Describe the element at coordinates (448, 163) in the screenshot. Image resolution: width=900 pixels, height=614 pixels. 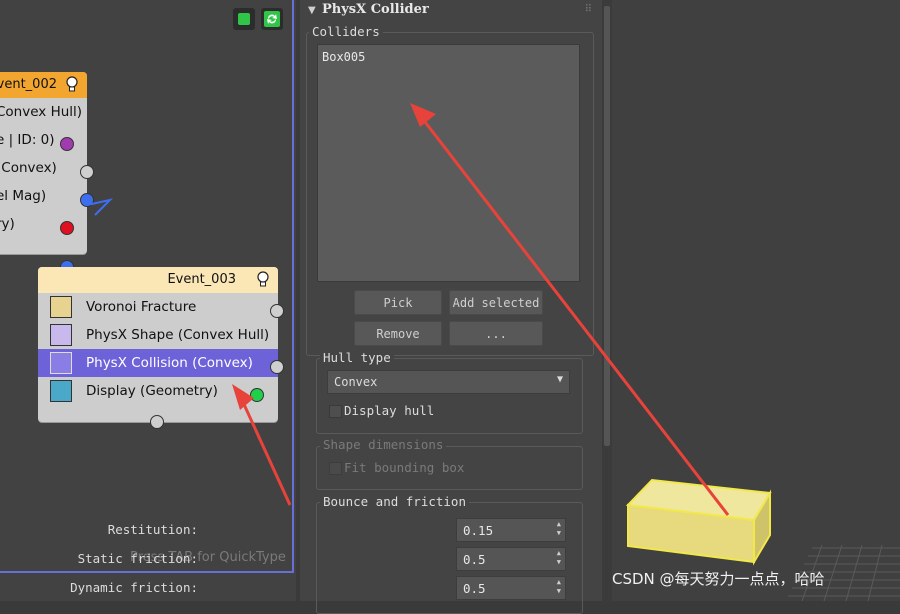
I see `colliders-list: Box005` at that location.